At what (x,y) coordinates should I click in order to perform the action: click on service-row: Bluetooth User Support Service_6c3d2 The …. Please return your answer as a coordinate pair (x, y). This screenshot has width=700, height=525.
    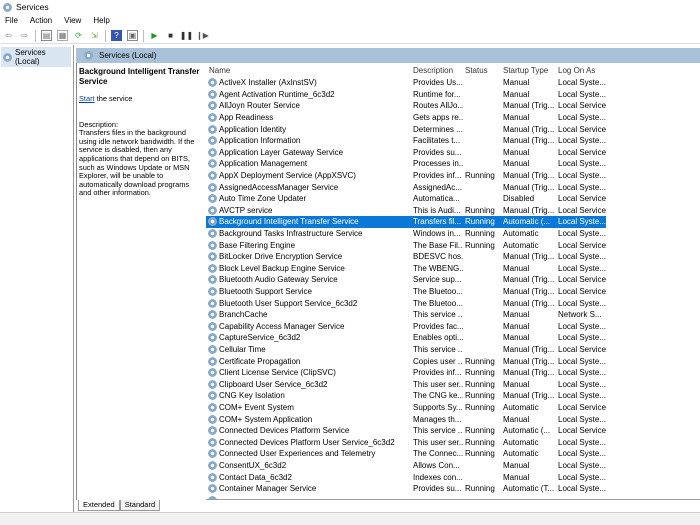
    Looking at the image, I should click on (406, 303).